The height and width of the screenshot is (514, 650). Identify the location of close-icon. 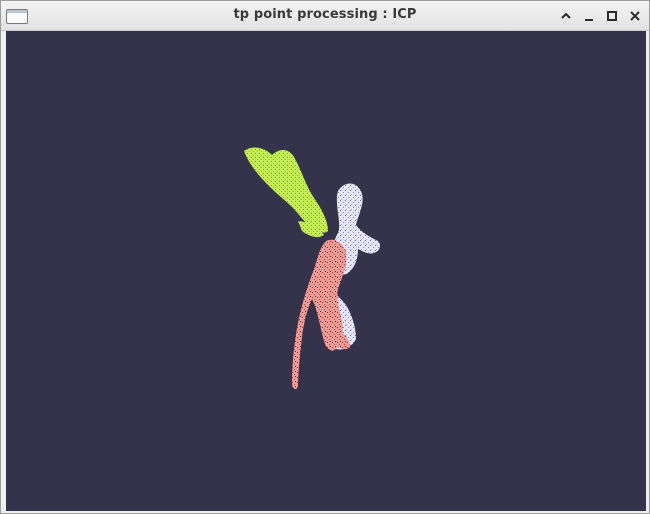
(635, 16).